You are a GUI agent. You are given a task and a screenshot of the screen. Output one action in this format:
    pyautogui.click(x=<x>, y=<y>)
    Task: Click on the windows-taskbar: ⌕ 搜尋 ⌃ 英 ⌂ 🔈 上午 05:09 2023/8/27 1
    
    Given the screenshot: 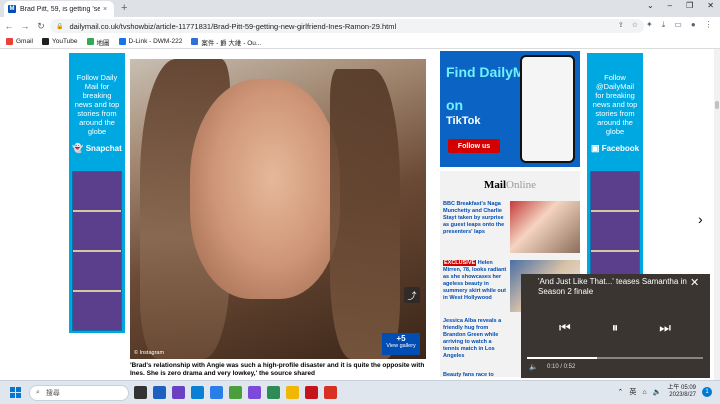 What is the action you would take?
    pyautogui.click(x=360, y=392)
    